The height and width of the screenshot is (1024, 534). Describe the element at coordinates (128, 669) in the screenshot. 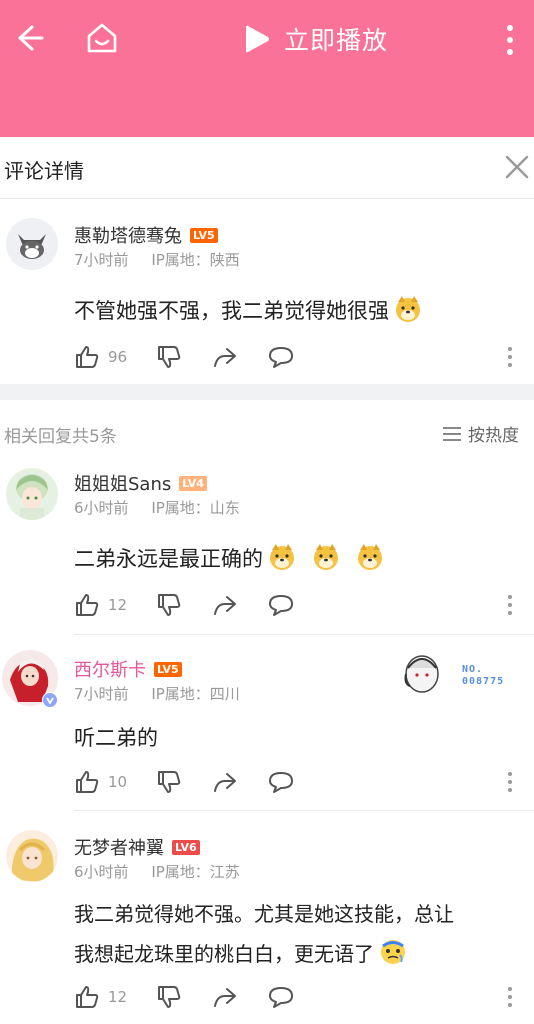

I see `username: 西尔斯卡 LV5` at that location.